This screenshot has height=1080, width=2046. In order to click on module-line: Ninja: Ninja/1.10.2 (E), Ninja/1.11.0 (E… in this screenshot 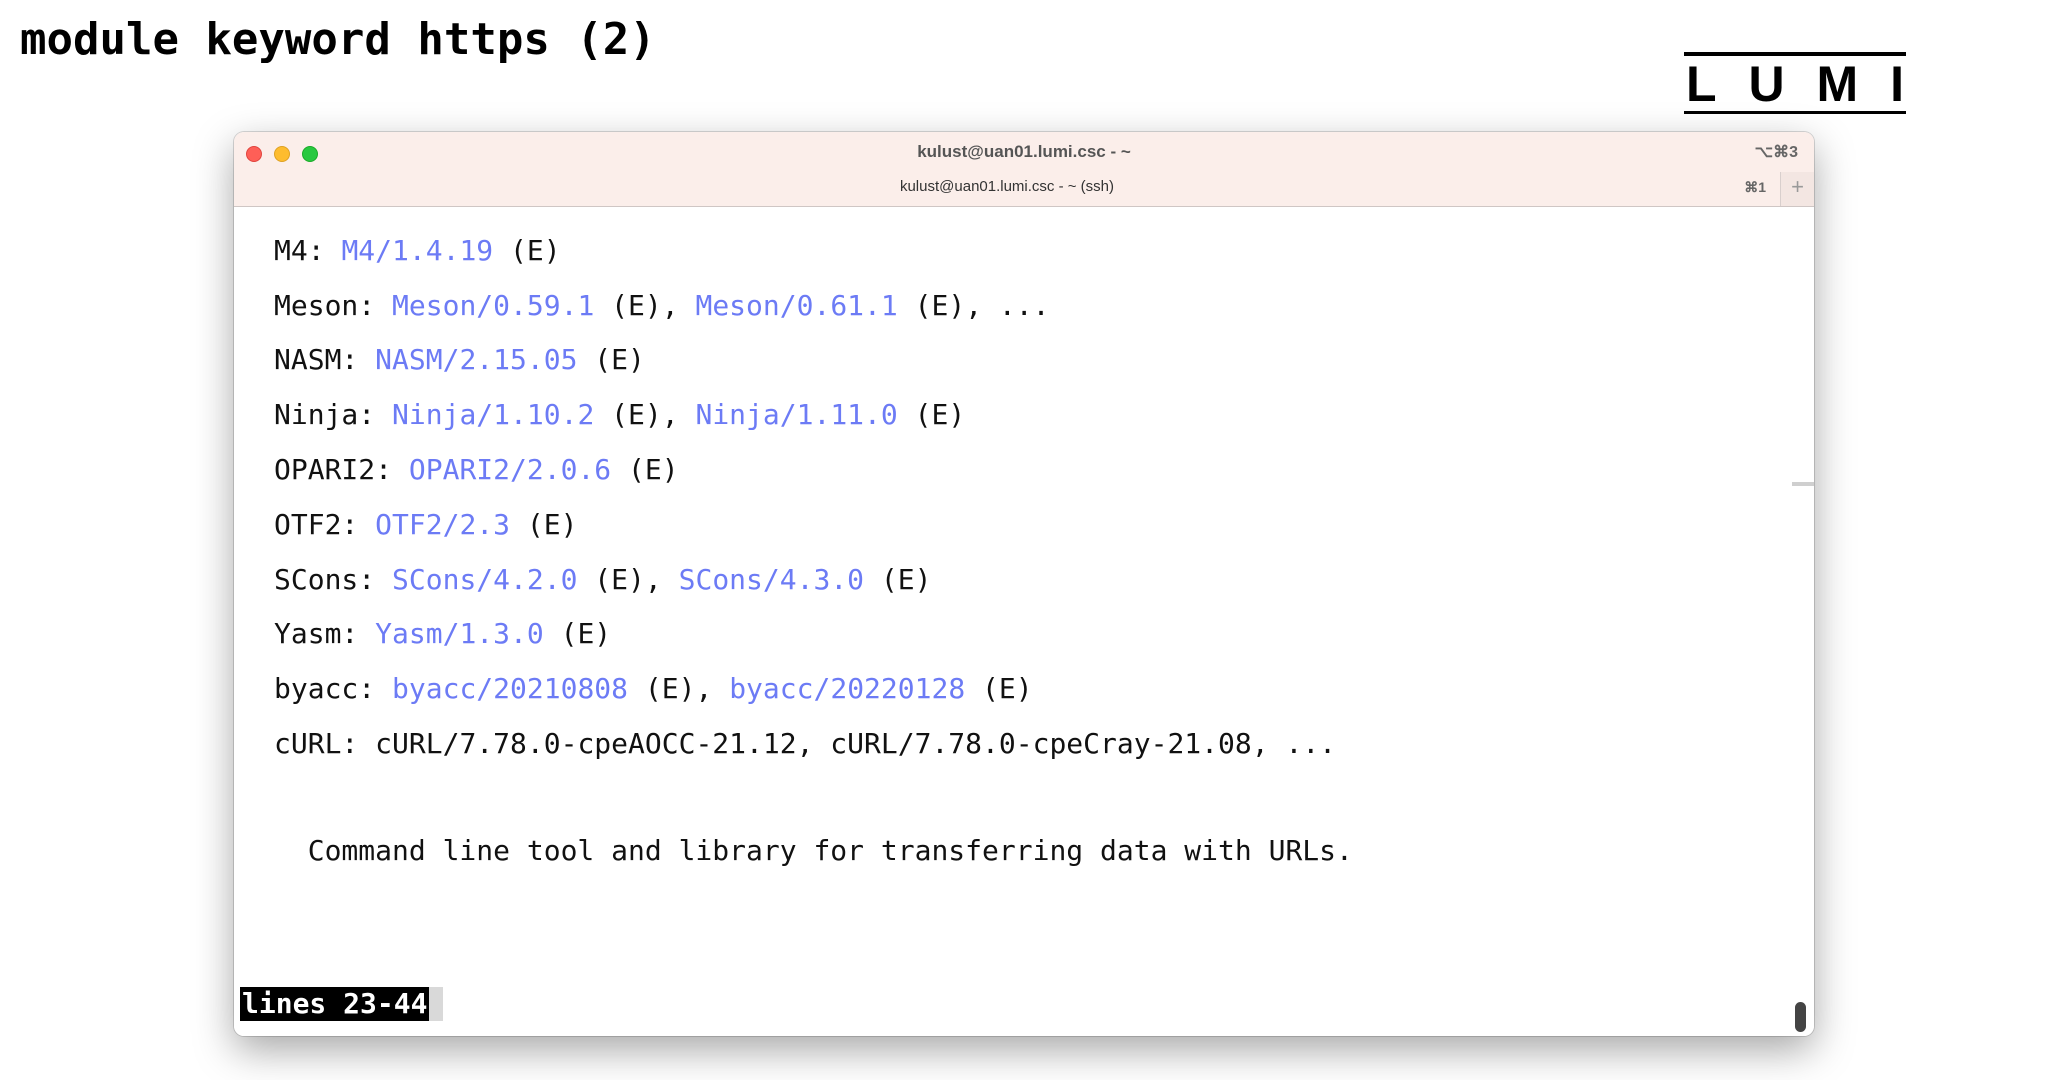, I will do `click(619, 415)`.